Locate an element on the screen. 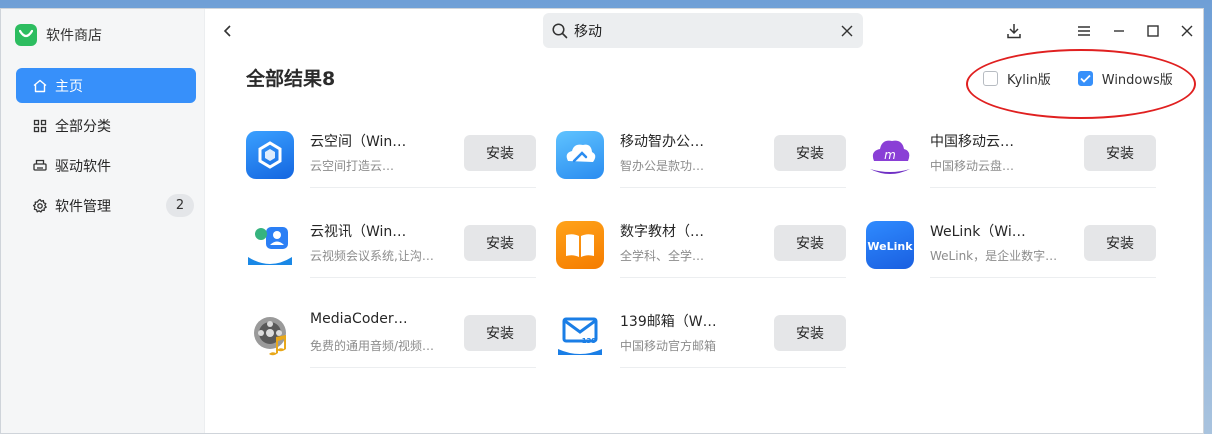  menu-button is located at coordinates (1084, 31).